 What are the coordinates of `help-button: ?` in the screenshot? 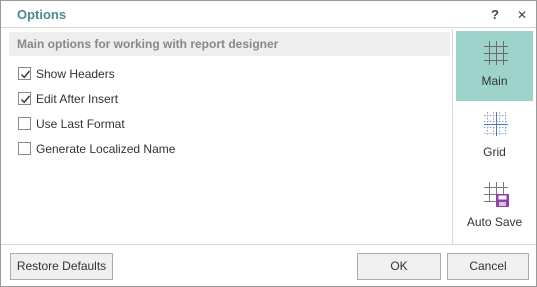 It's located at (495, 15).